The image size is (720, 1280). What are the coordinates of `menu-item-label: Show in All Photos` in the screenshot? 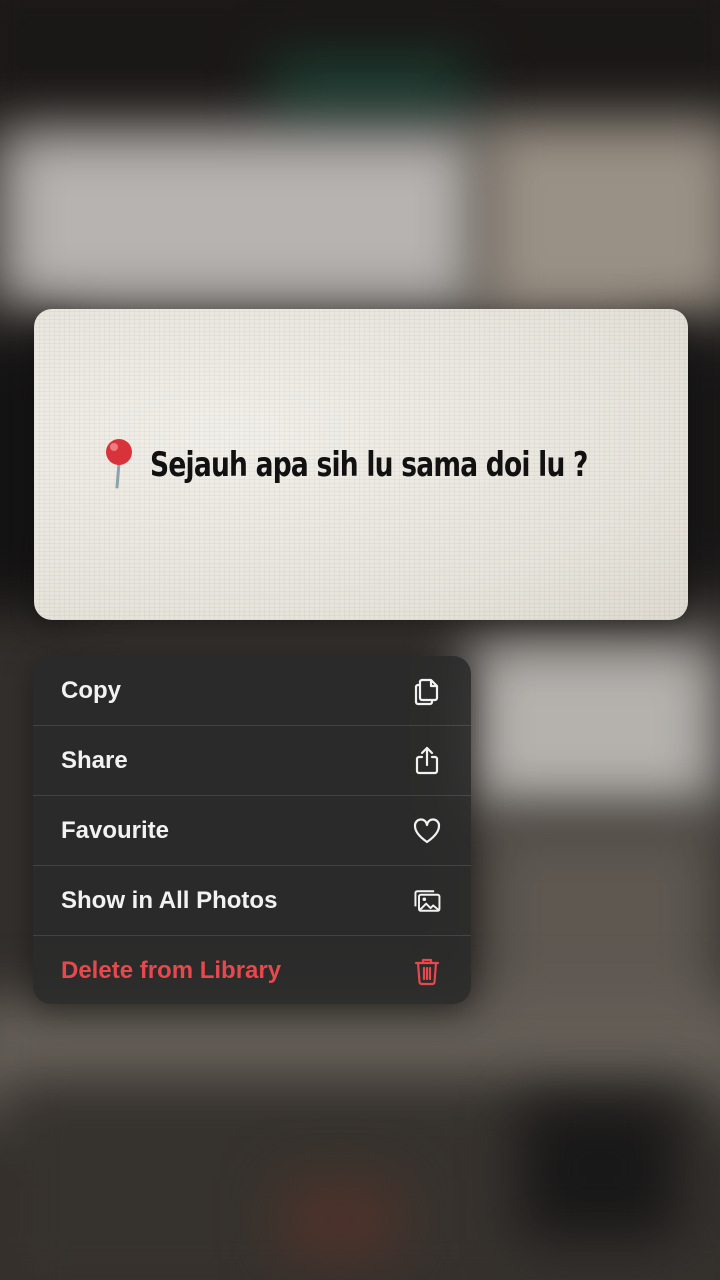 It's located at (169, 900).